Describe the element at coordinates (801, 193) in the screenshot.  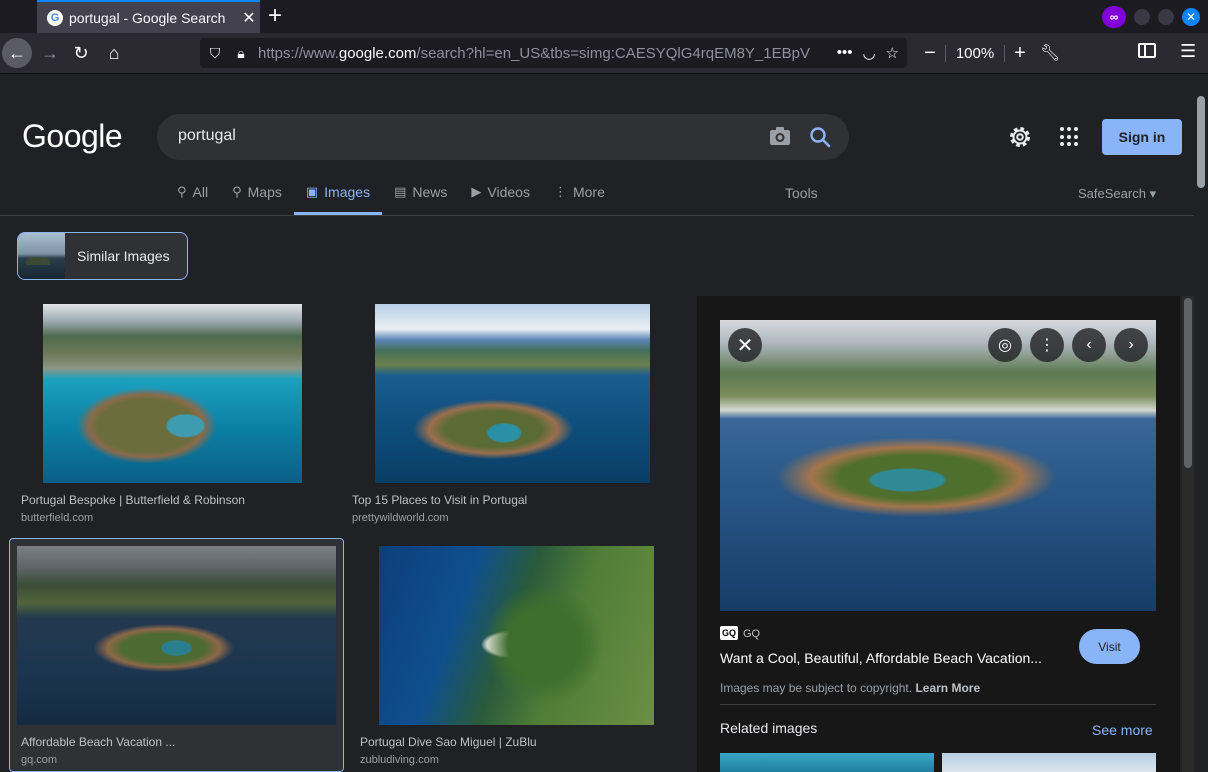
I see `tools-button: Tools` at that location.